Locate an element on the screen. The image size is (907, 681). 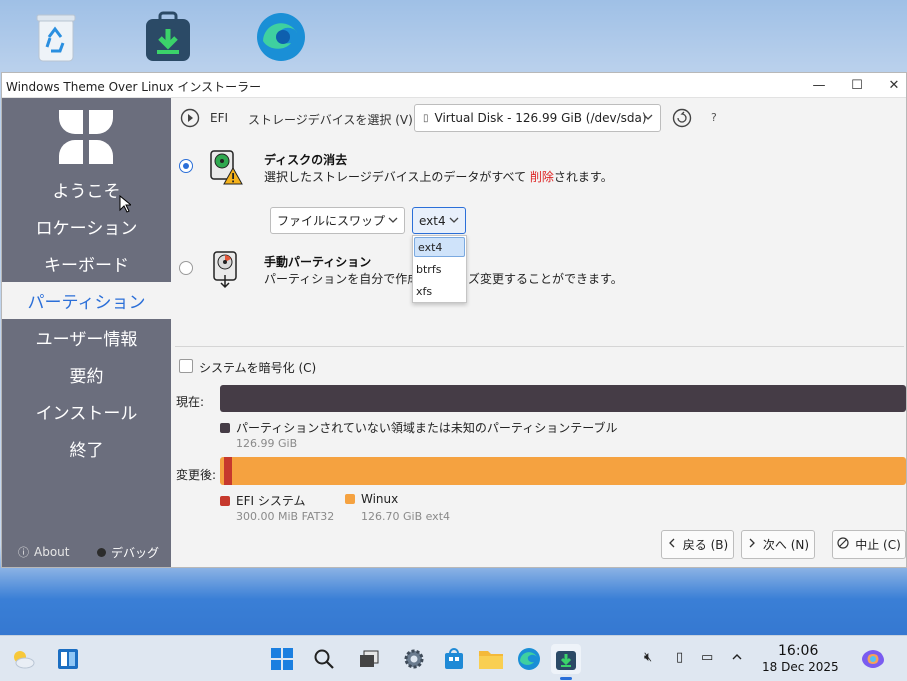
efi-legend: EFI システム is located at coordinates (262, 500).